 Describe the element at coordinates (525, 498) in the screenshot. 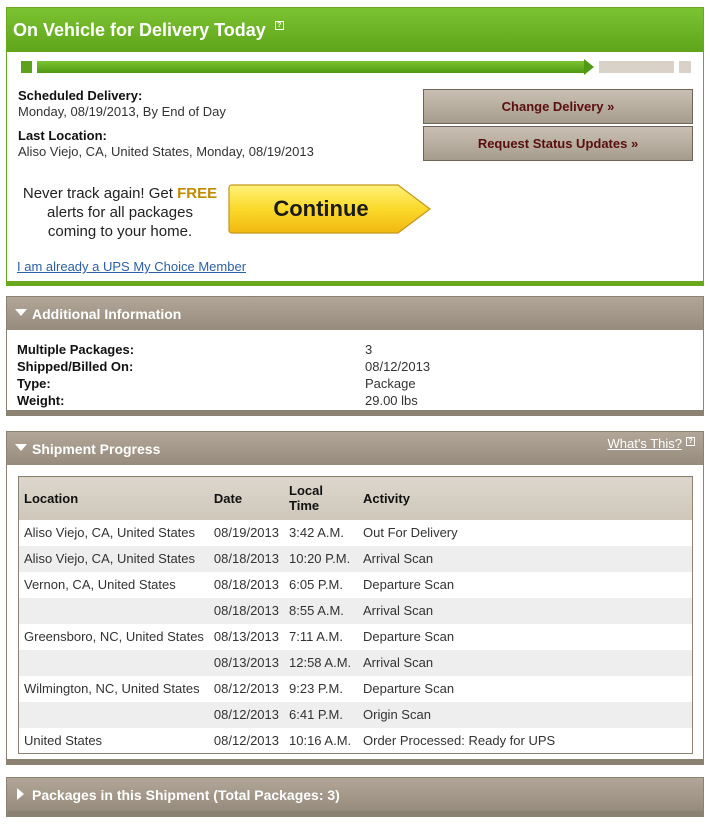

I see `column-activity: Activity` at that location.